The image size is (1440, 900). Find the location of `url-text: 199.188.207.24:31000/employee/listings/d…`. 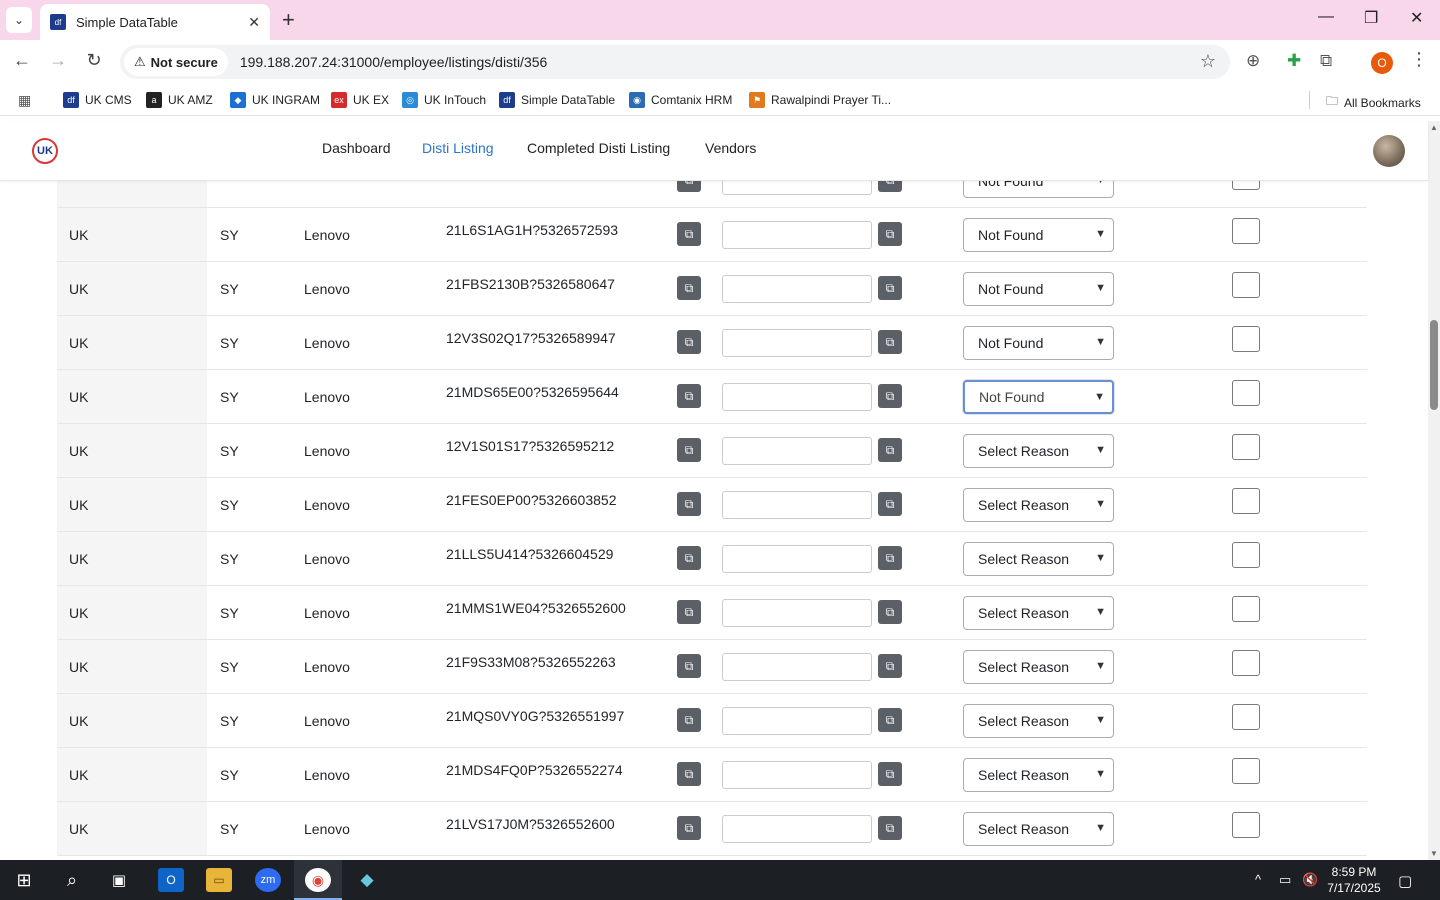

url-text: 199.188.207.24:31000/employee/listings/d… is located at coordinates (393, 62).